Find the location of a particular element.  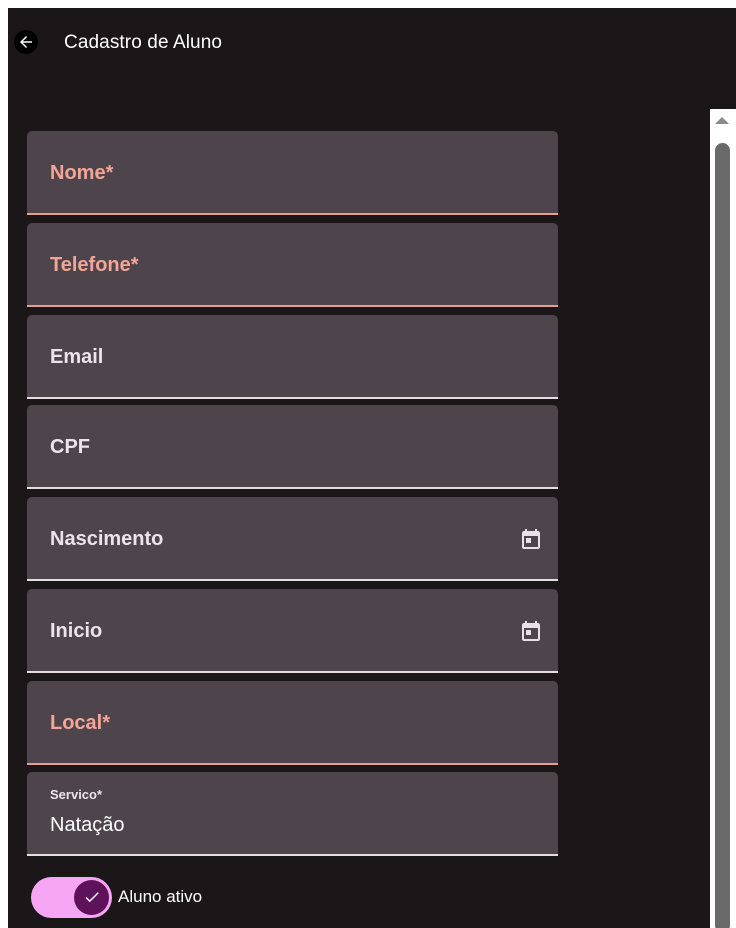

nome-label: Nome* is located at coordinates (82, 173).